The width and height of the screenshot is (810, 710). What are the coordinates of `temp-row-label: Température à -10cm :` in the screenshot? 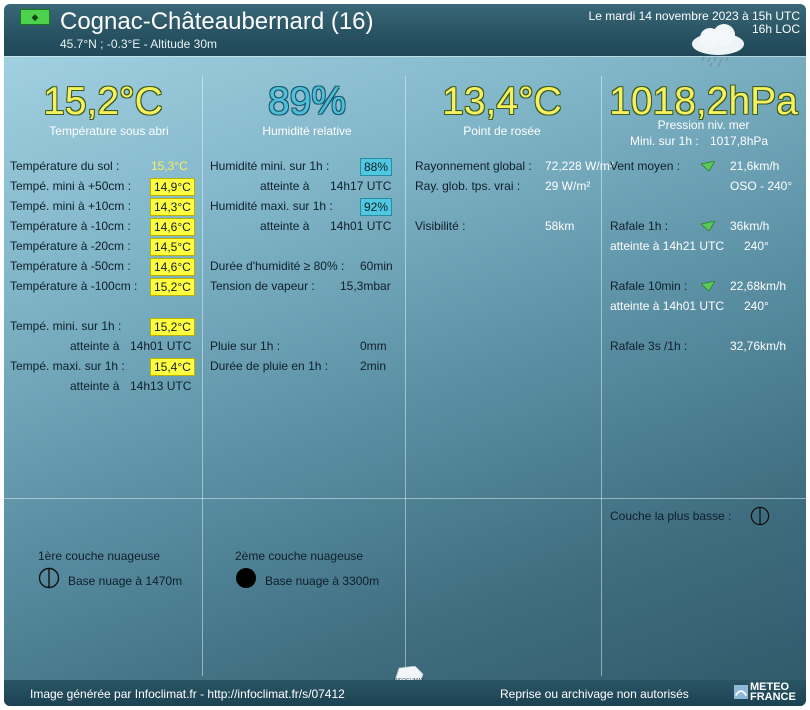 It's located at (70, 226).